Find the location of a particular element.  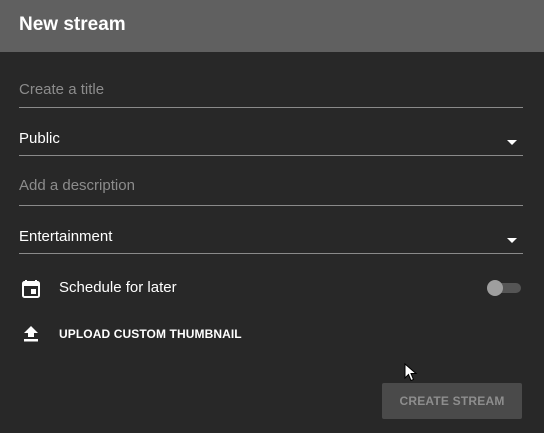

dialog-title: New stream is located at coordinates (72, 24).